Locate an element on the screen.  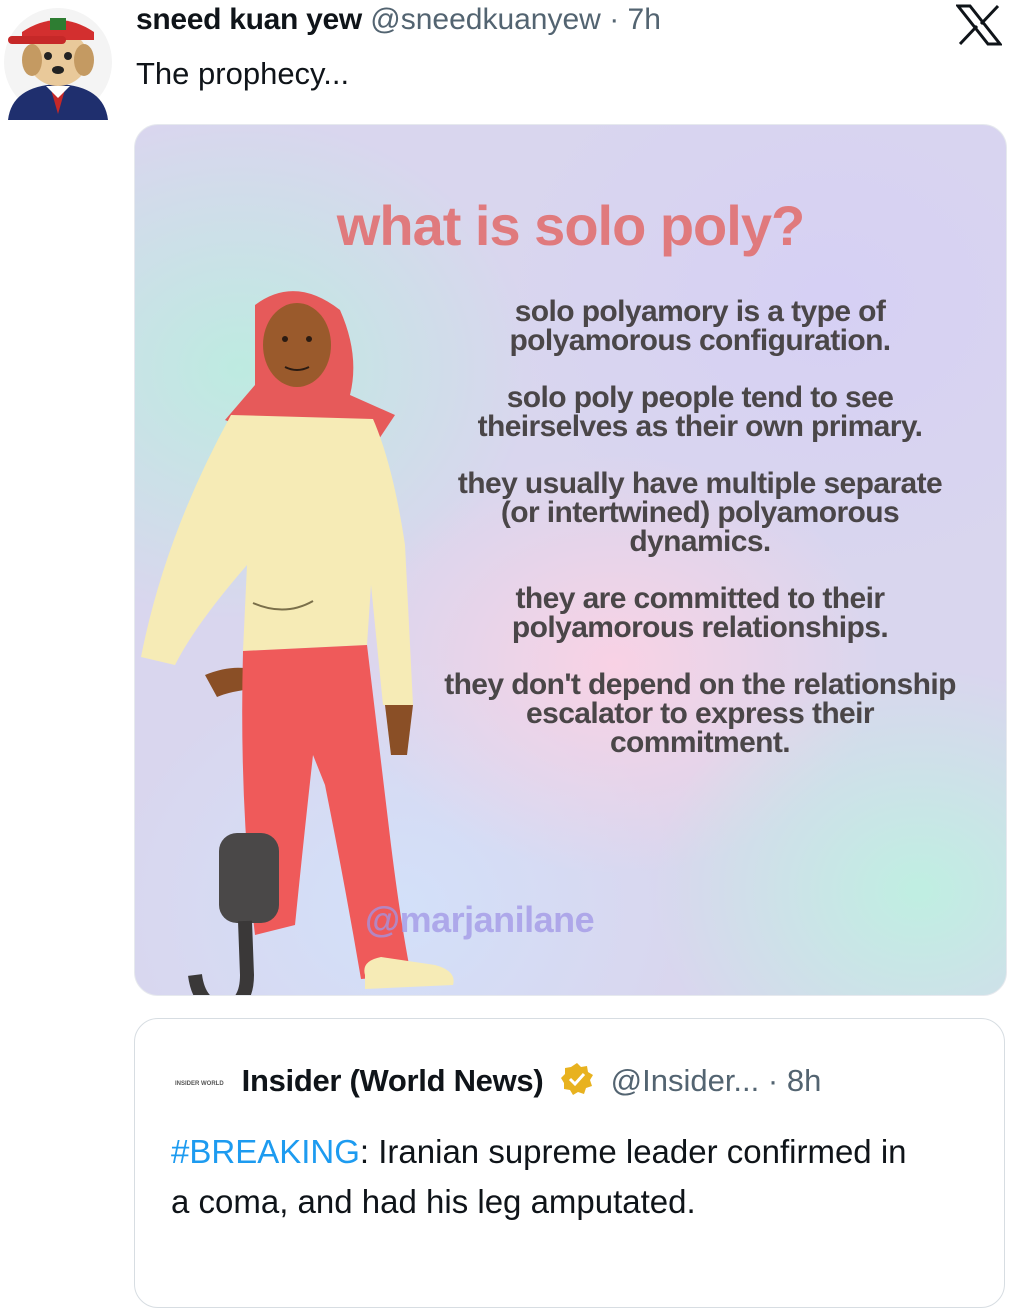
insider-logo: INSIDER WORLD is located at coordinates (199, 1084).